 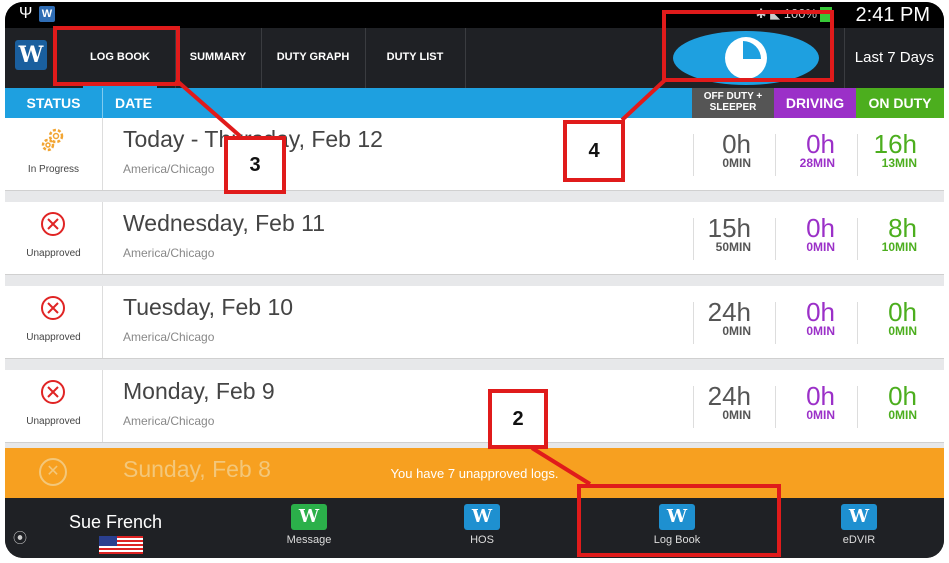 What do you see at coordinates (859, 517) in the screenshot?
I see `clipboard-icon: W` at bounding box center [859, 517].